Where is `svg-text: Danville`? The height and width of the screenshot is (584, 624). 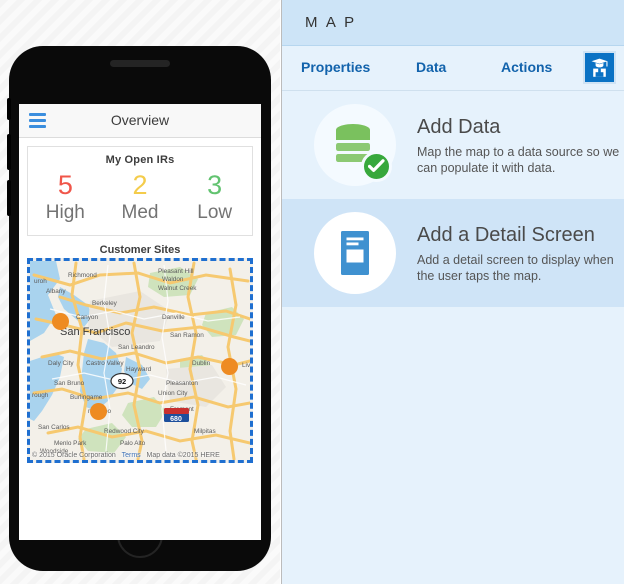
svg-text: Danville is located at coordinates (173, 317).